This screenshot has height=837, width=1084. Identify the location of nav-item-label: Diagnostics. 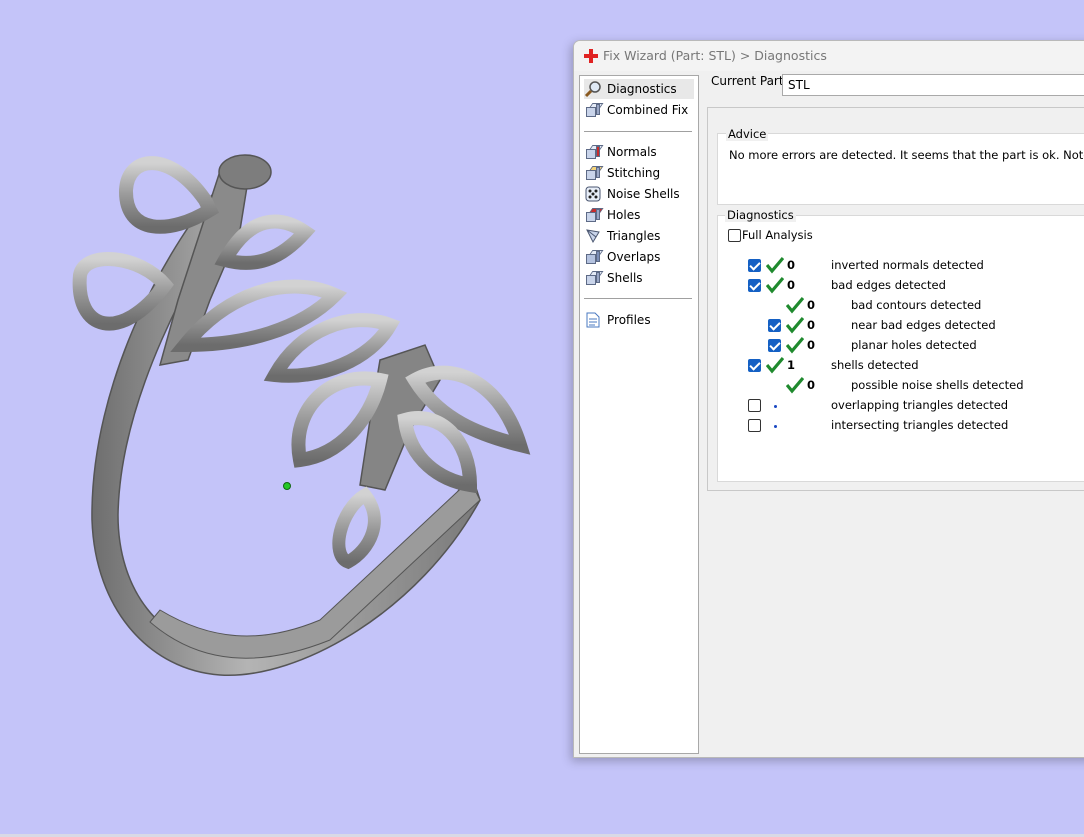
(642, 89).